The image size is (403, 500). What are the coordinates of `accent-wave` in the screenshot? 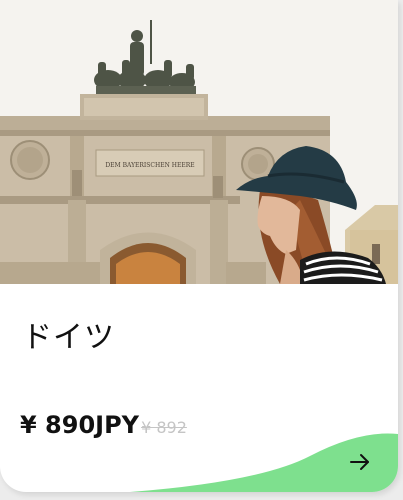 It's located at (264, 462).